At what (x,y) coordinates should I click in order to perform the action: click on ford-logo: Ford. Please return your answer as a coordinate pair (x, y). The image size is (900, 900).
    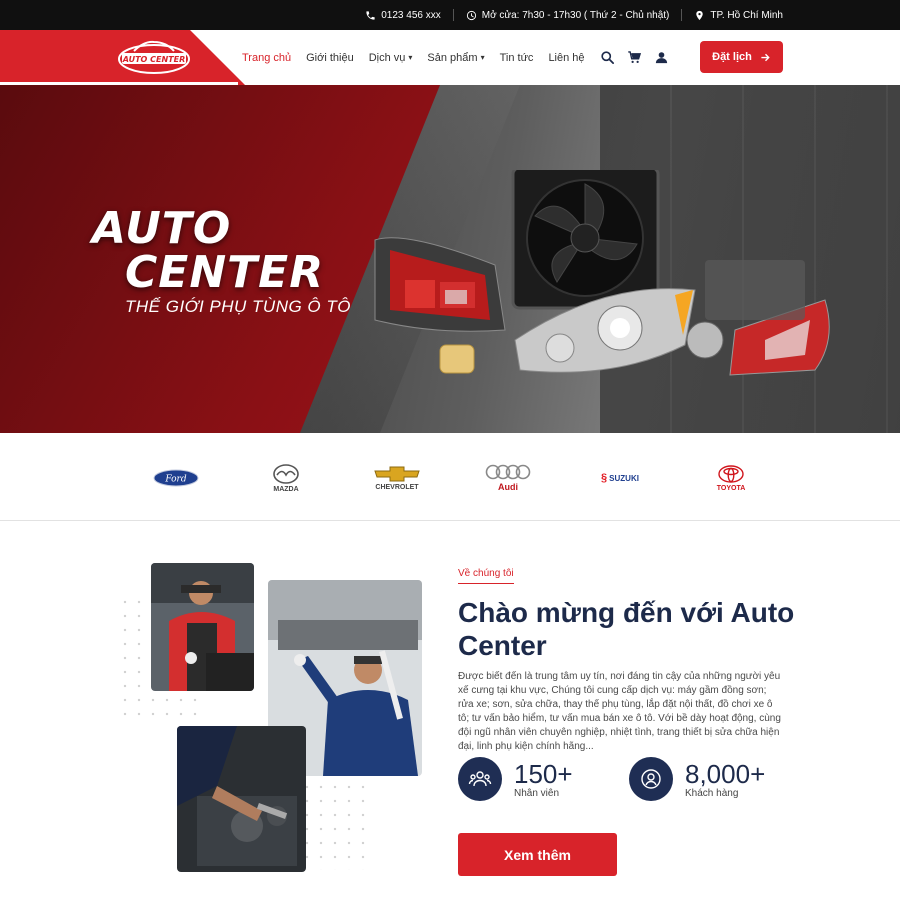
    Looking at the image, I should click on (176, 478).